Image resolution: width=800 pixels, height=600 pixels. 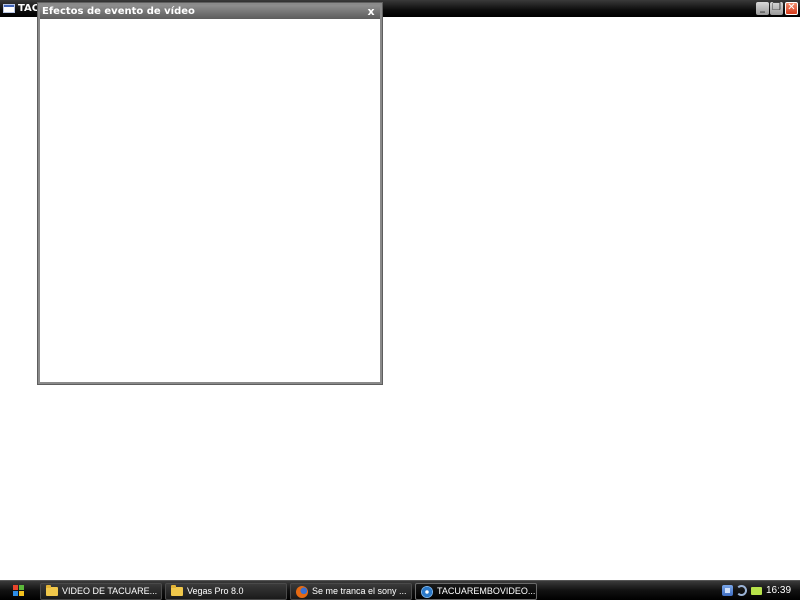 What do you see at coordinates (791, 8) in the screenshot?
I see `close-button: ✕` at bounding box center [791, 8].